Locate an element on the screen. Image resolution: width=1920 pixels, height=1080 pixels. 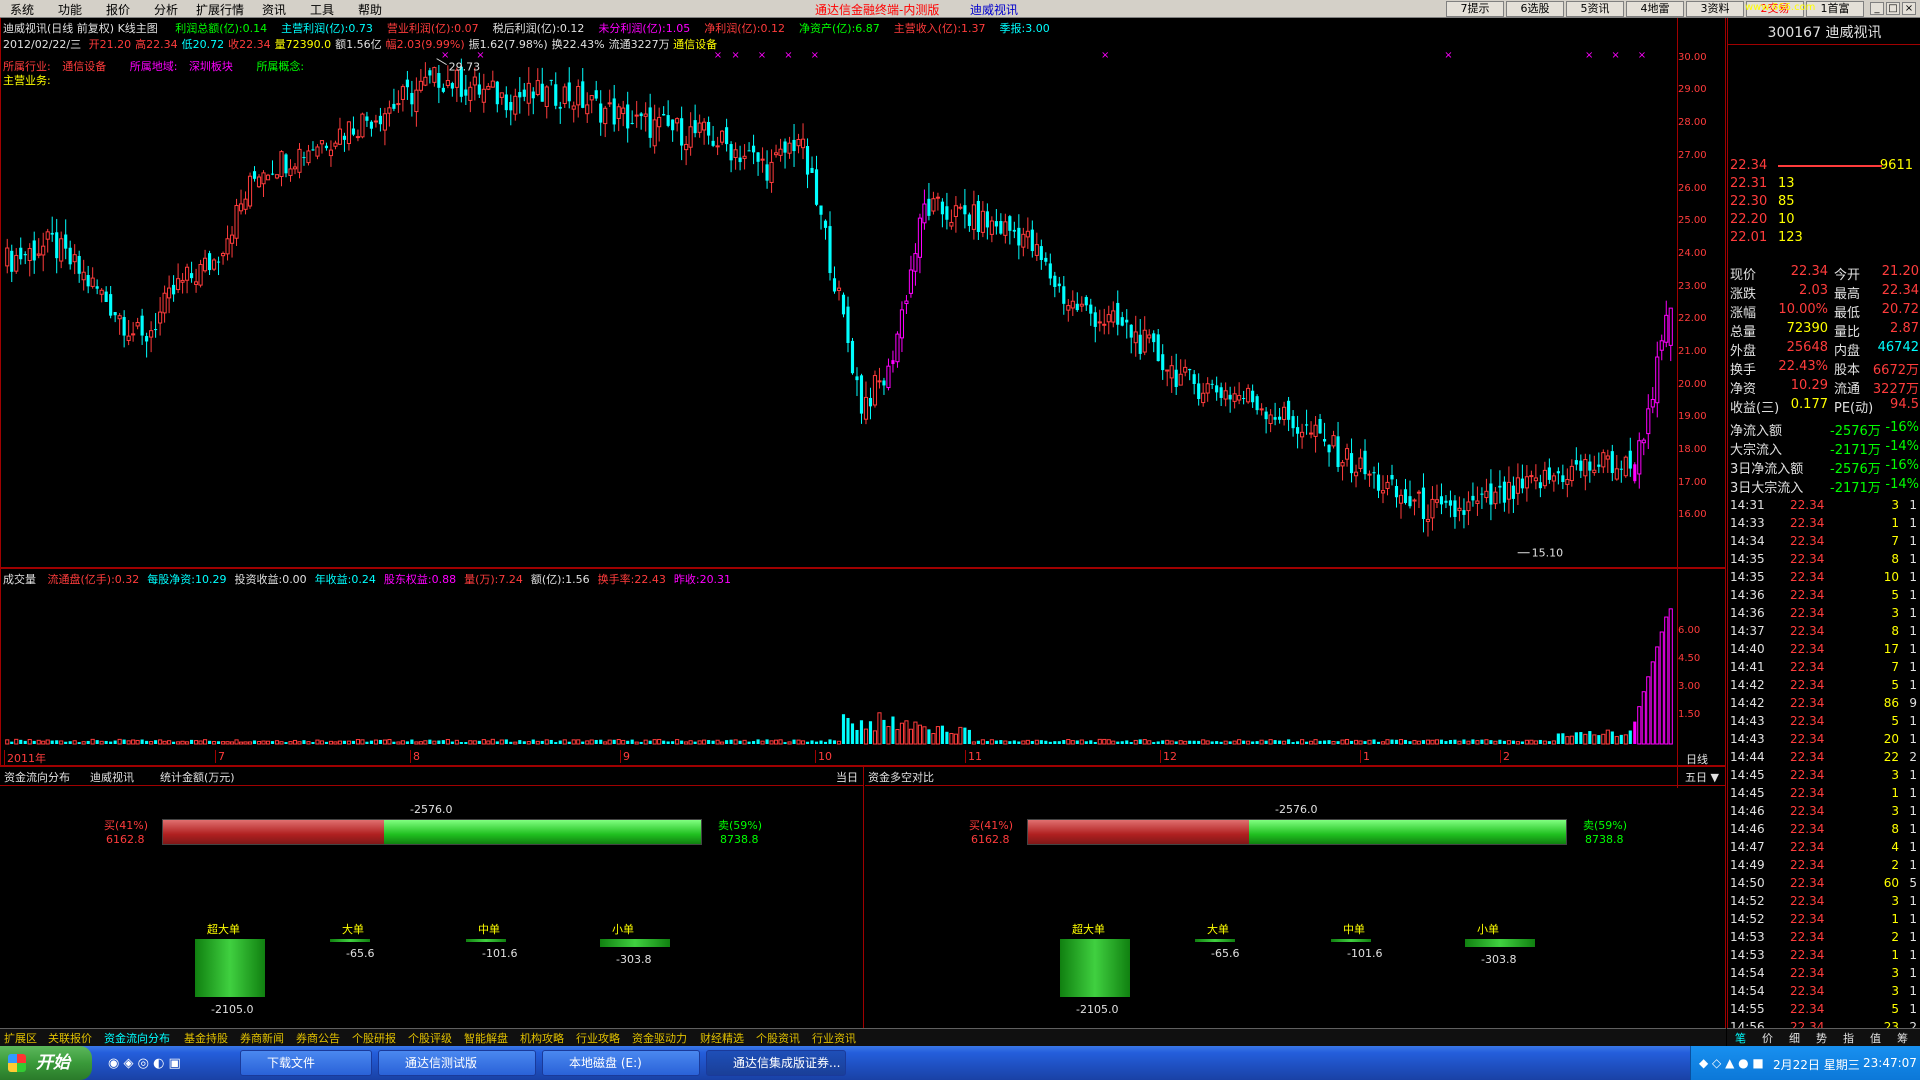
tab-2: 资金流向分布 is located at coordinates (137, 1038).